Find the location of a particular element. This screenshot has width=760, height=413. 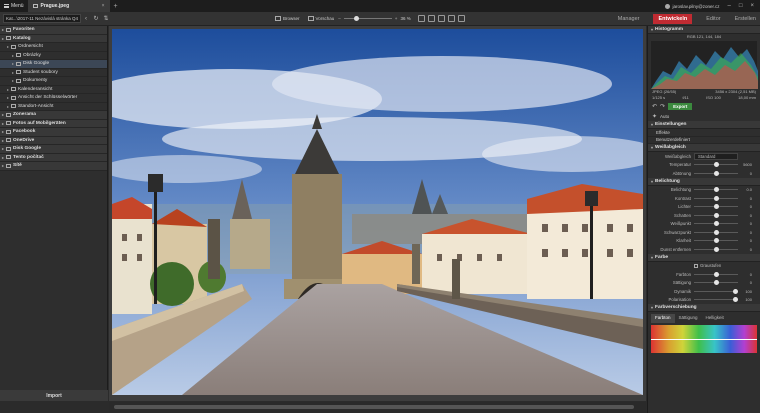

zoom-slider-knob is located at coordinates (356, 18).